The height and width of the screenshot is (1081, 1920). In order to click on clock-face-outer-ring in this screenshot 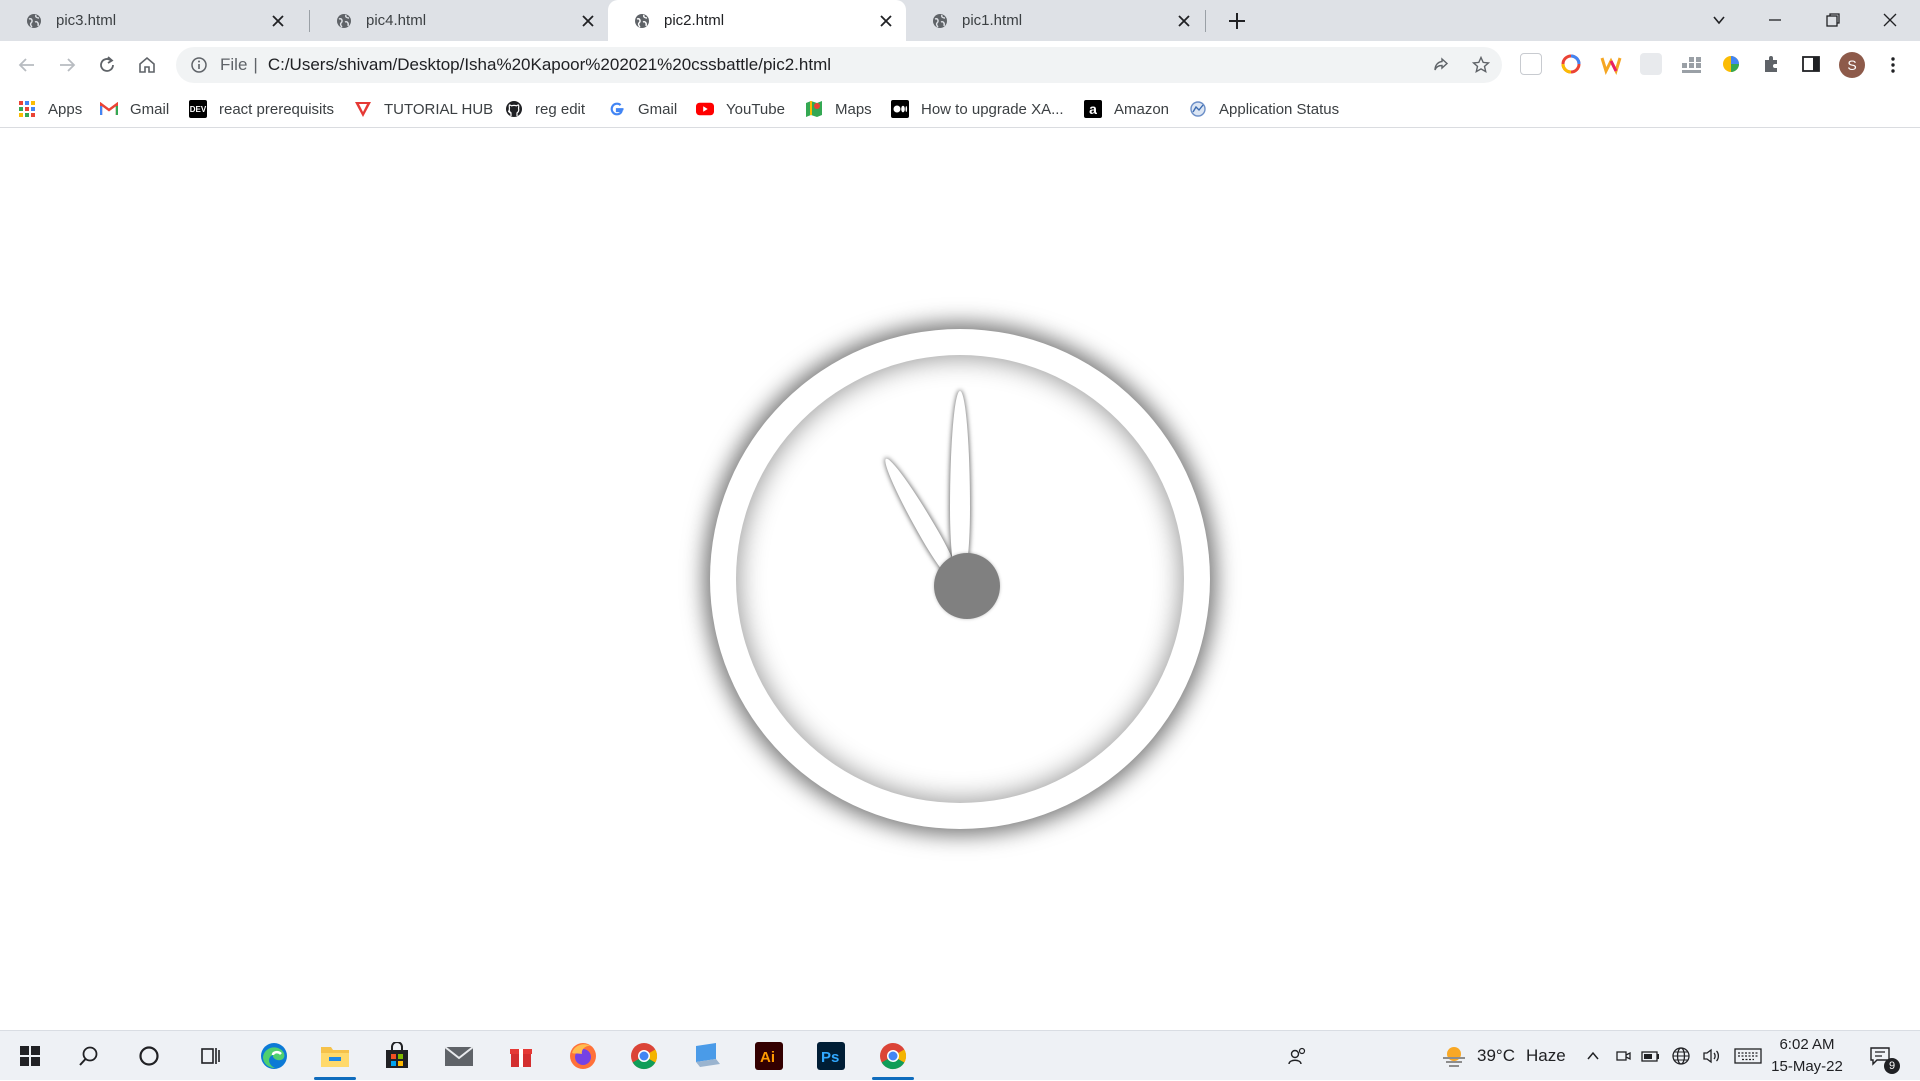, I will do `click(960, 579)`.